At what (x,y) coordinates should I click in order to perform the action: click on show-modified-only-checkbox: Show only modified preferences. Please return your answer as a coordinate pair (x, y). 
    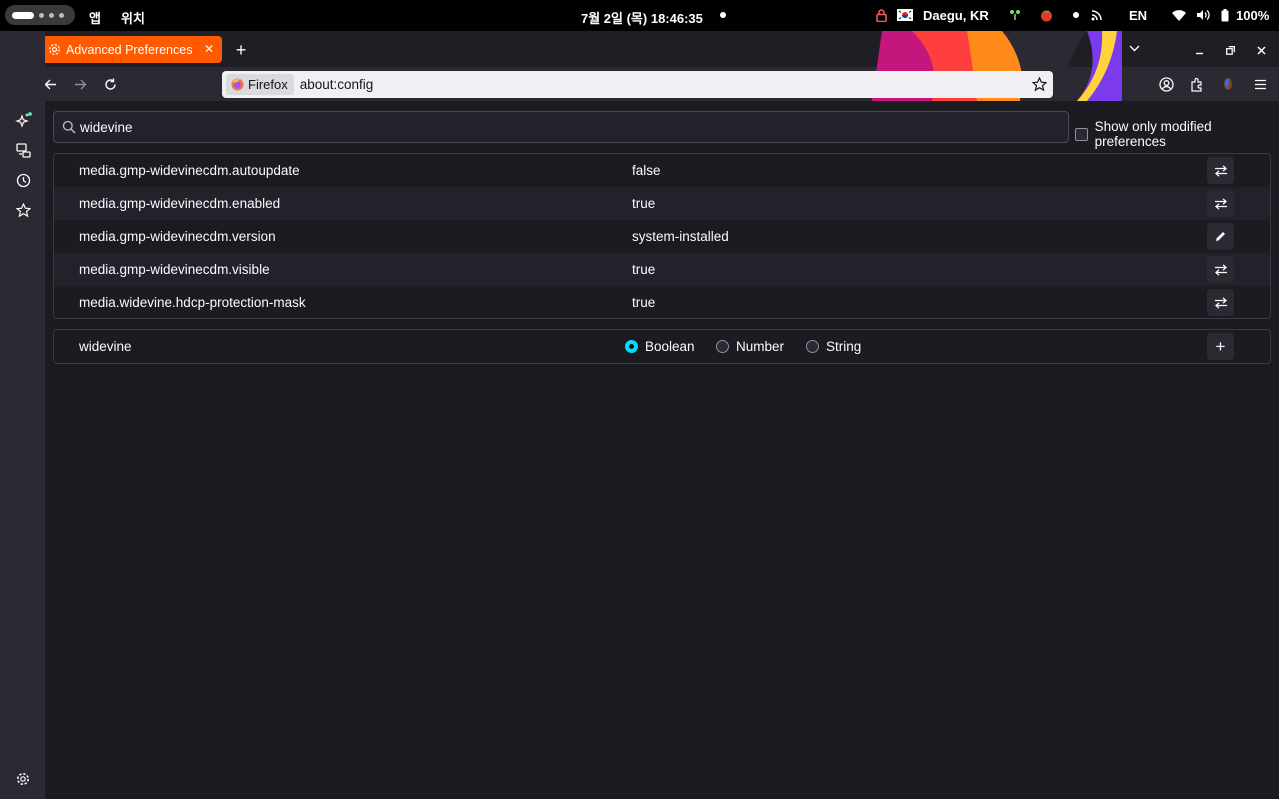
    Looking at the image, I should click on (1177, 134).